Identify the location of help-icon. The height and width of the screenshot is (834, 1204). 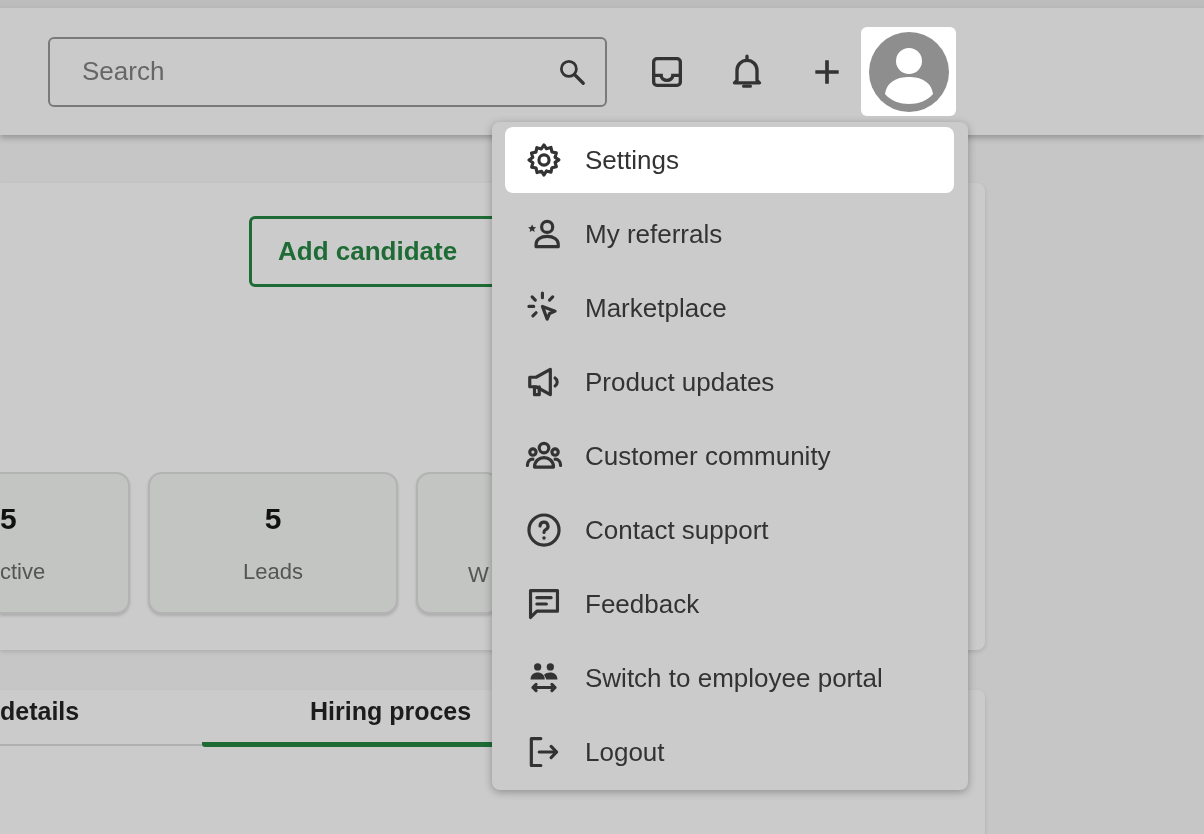
(544, 530).